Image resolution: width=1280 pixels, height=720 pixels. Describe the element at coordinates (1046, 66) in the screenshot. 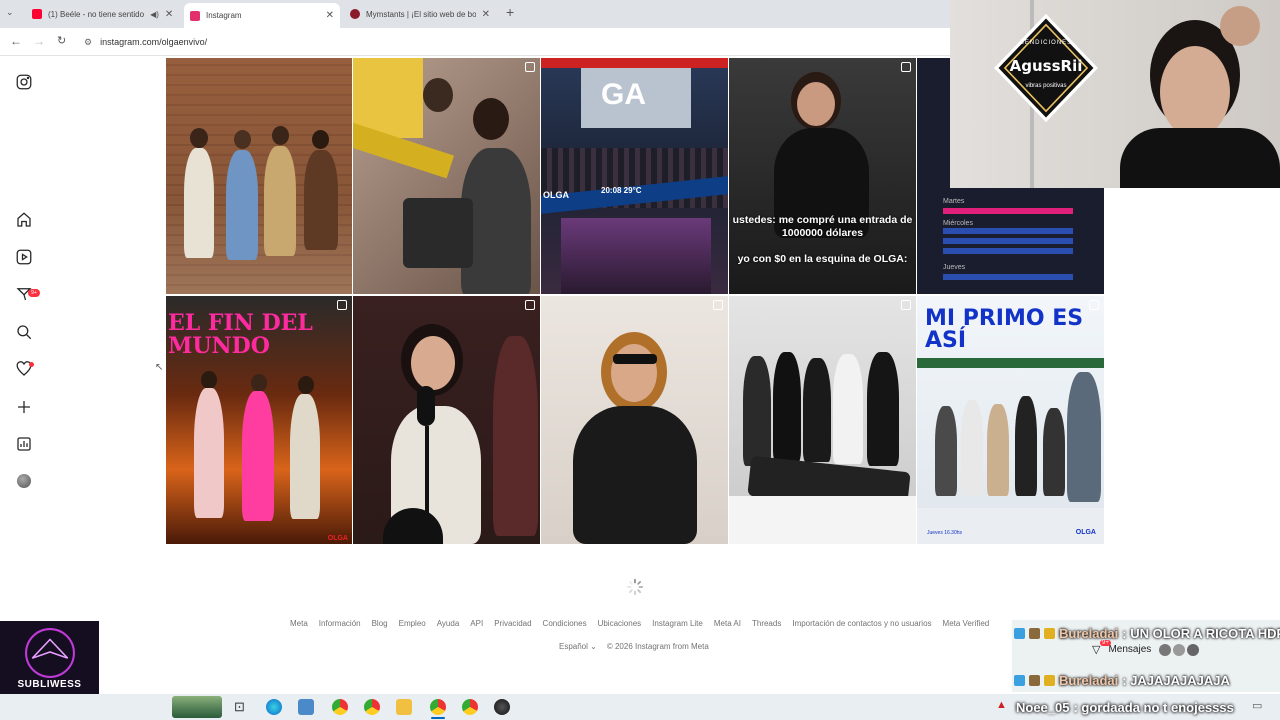

I see `logo-name: AgussRii` at that location.